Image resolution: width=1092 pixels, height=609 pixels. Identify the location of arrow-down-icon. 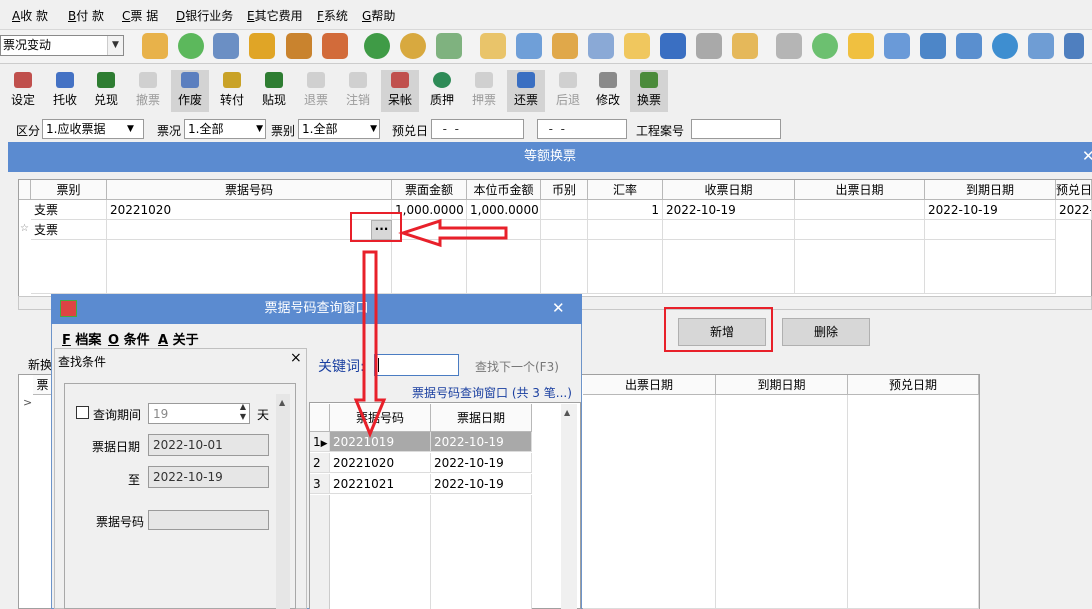
(370, 344).